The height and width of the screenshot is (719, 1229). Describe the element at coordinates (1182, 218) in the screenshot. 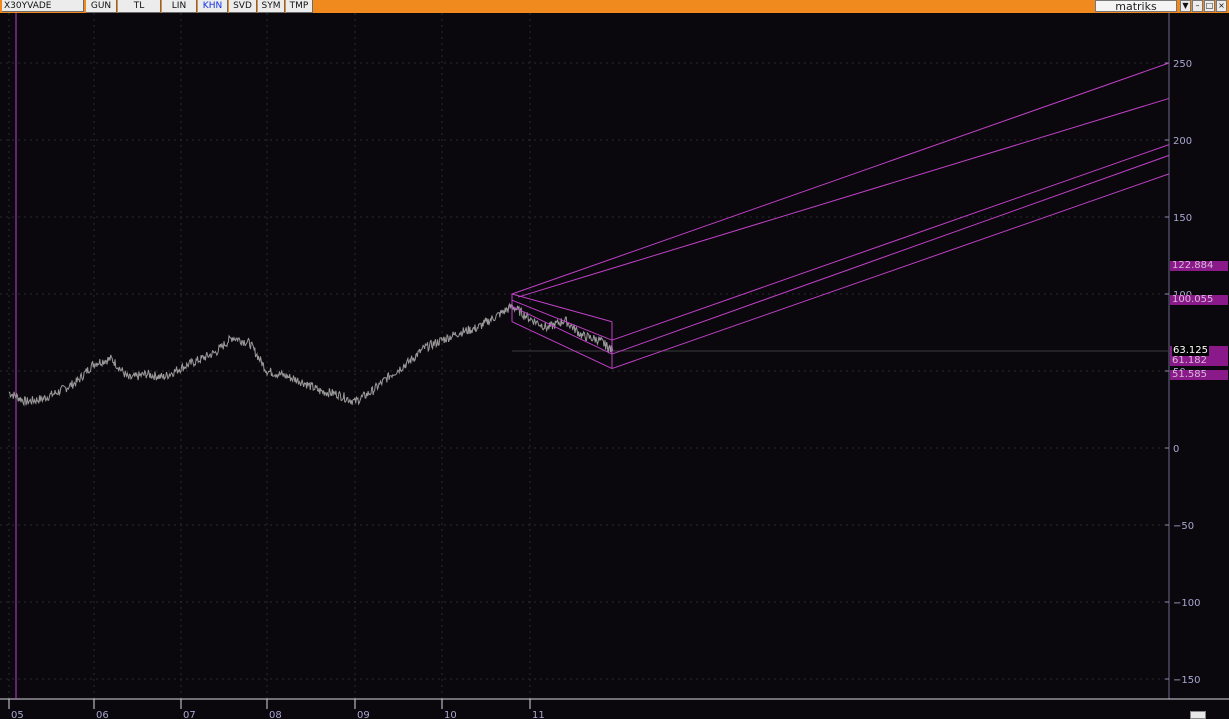

I see `y-tick-label: 150` at that location.